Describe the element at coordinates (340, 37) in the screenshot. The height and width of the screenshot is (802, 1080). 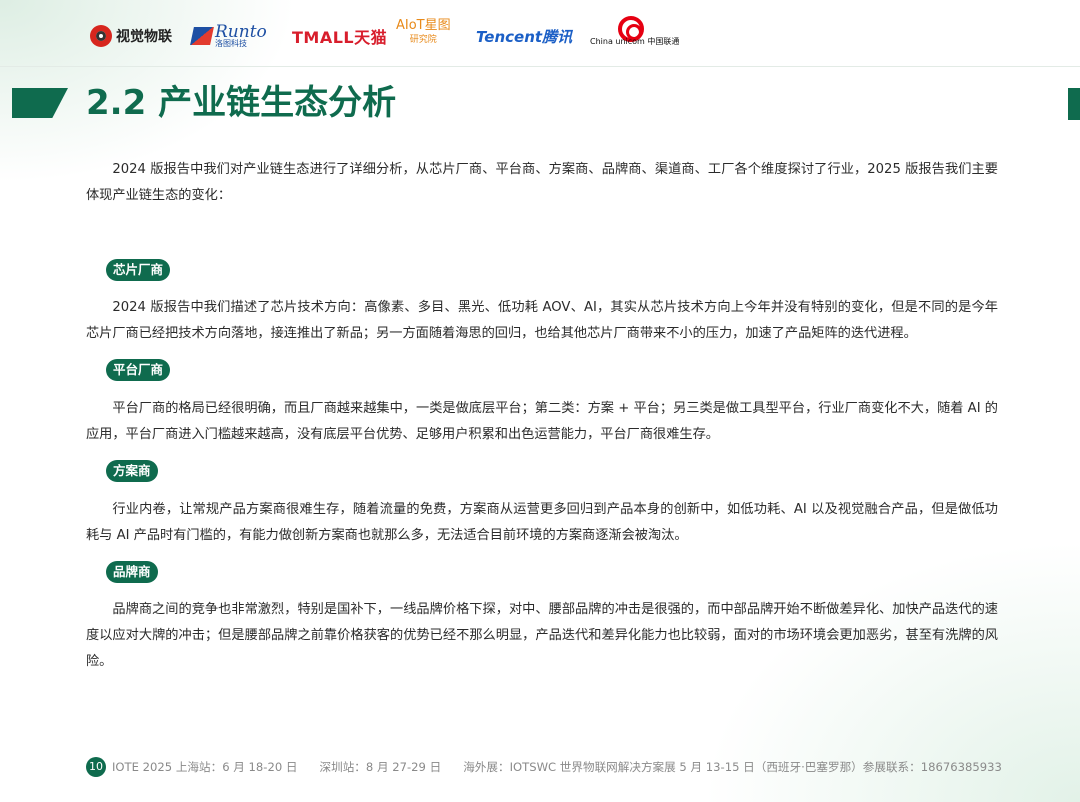
I see `tmall-logo: TMALL天猫` at that location.